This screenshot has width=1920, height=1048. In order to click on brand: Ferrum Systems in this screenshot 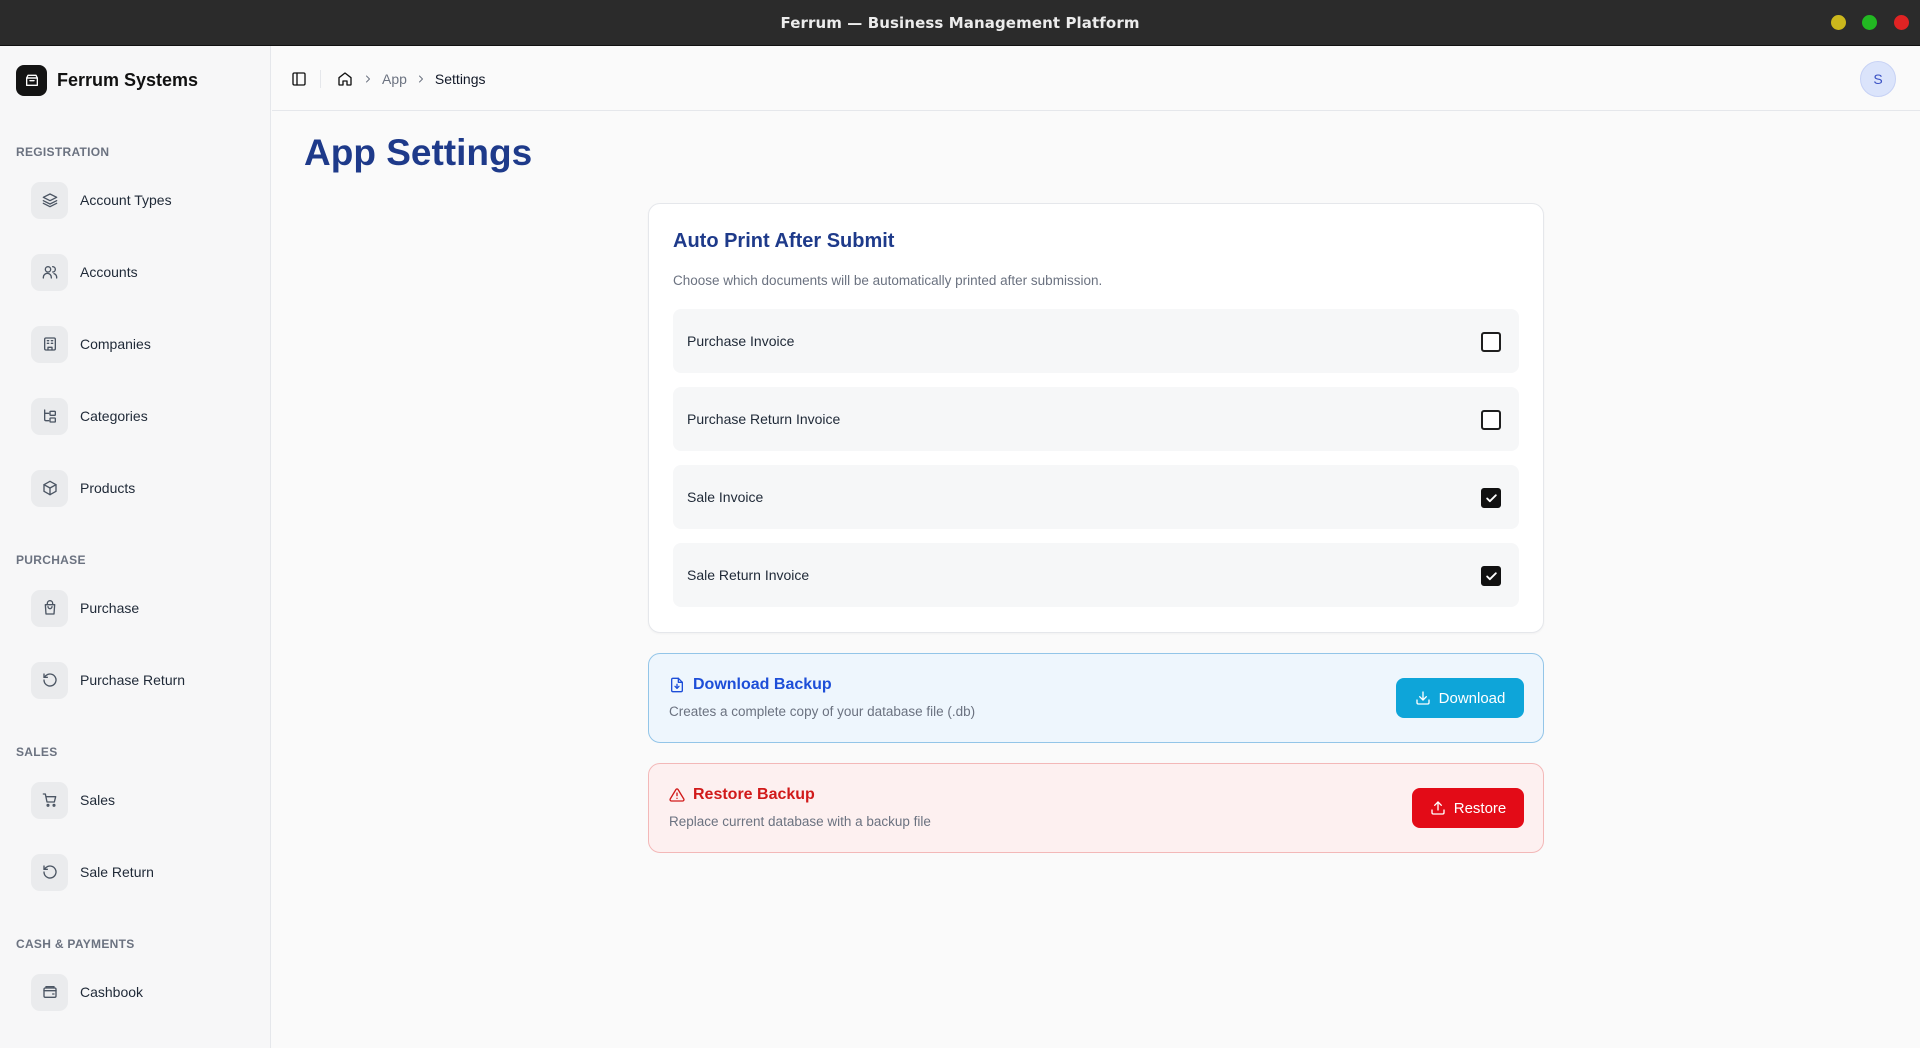, I will do `click(107, 80)`.